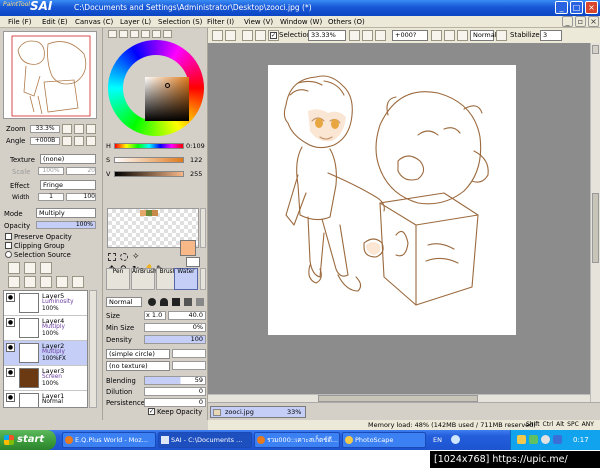  I want to click on saturation-slider, so click(149, 160).